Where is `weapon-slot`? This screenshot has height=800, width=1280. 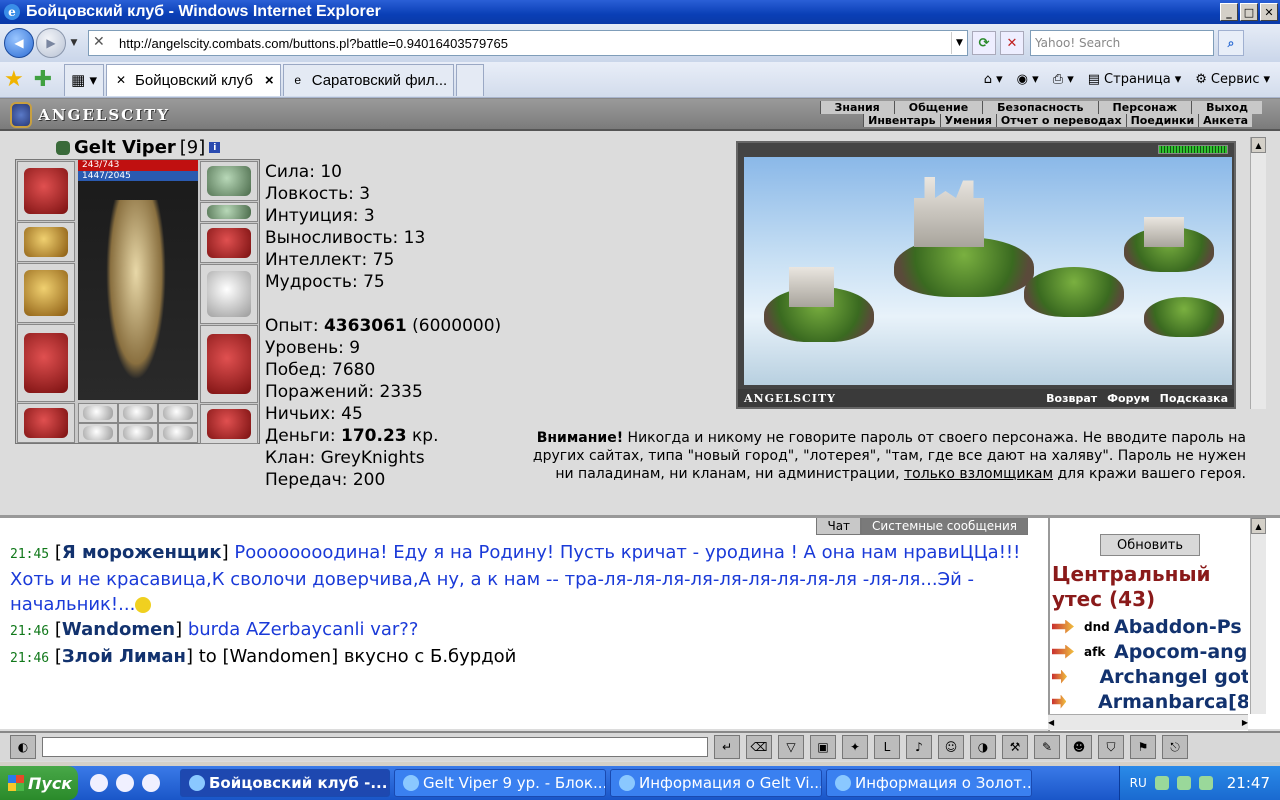
weapon-slot is located at coordinates (46, 293).